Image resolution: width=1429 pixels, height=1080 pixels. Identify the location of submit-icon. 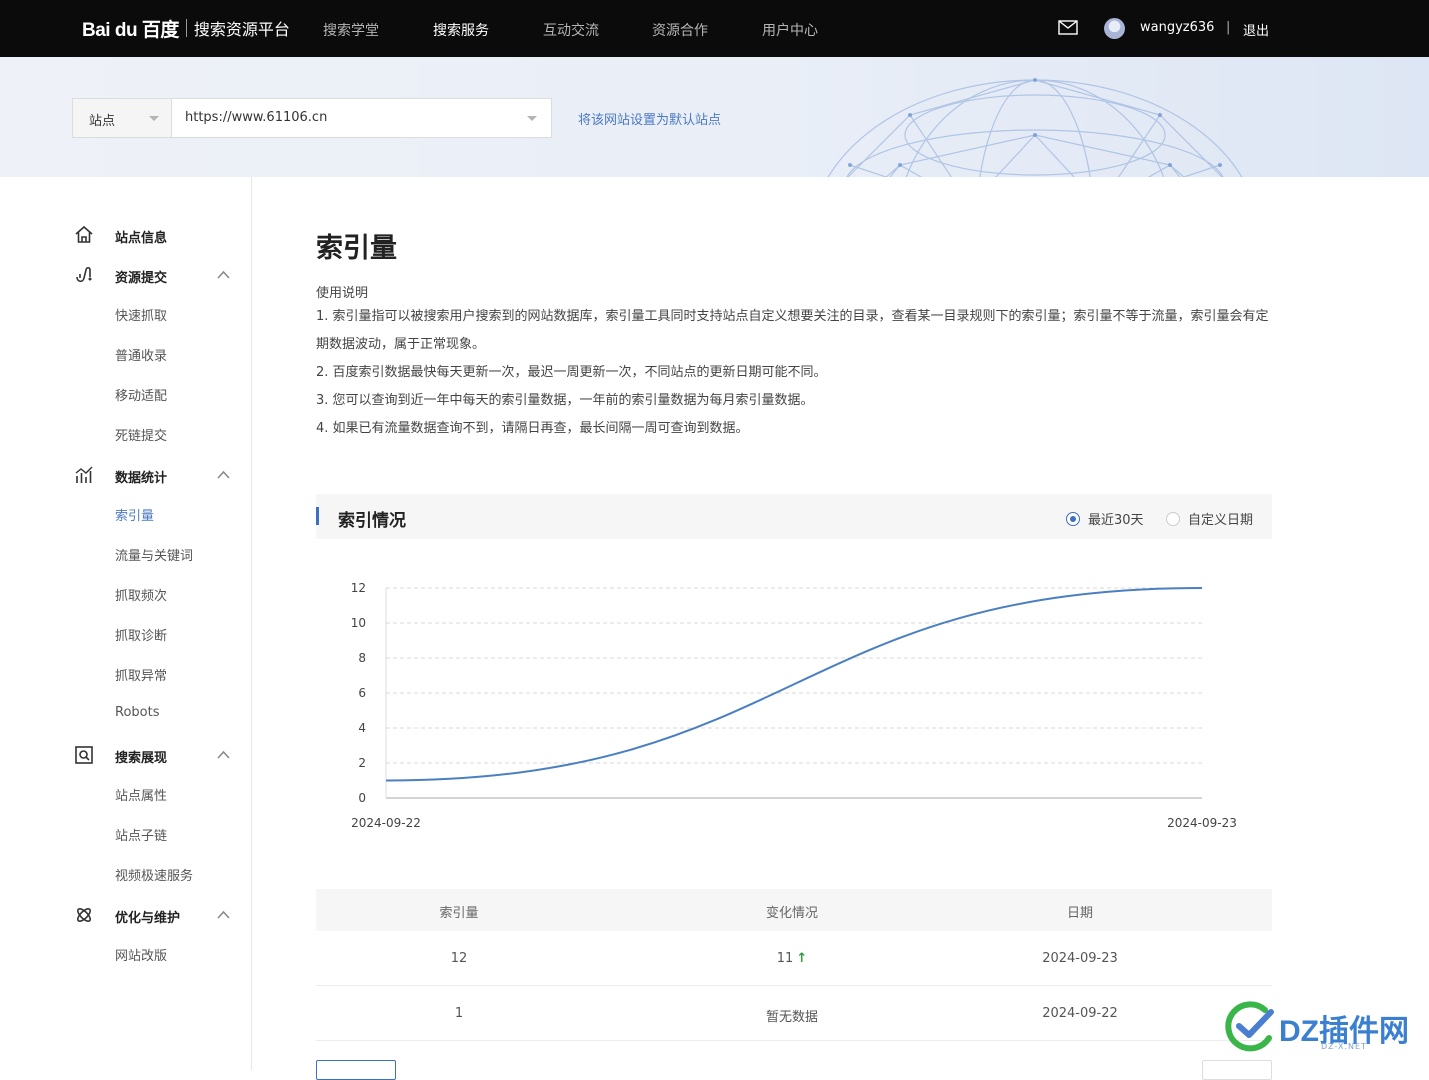
(84, 275).